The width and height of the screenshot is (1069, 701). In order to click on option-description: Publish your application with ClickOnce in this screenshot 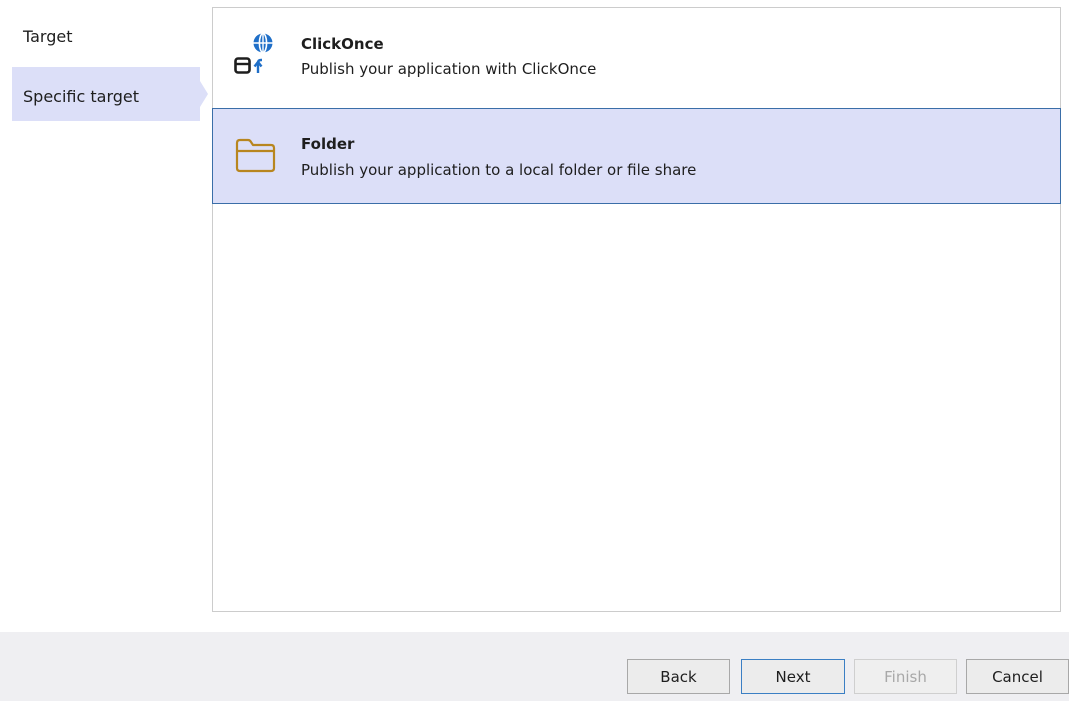, I will do `click(449, 69)`.